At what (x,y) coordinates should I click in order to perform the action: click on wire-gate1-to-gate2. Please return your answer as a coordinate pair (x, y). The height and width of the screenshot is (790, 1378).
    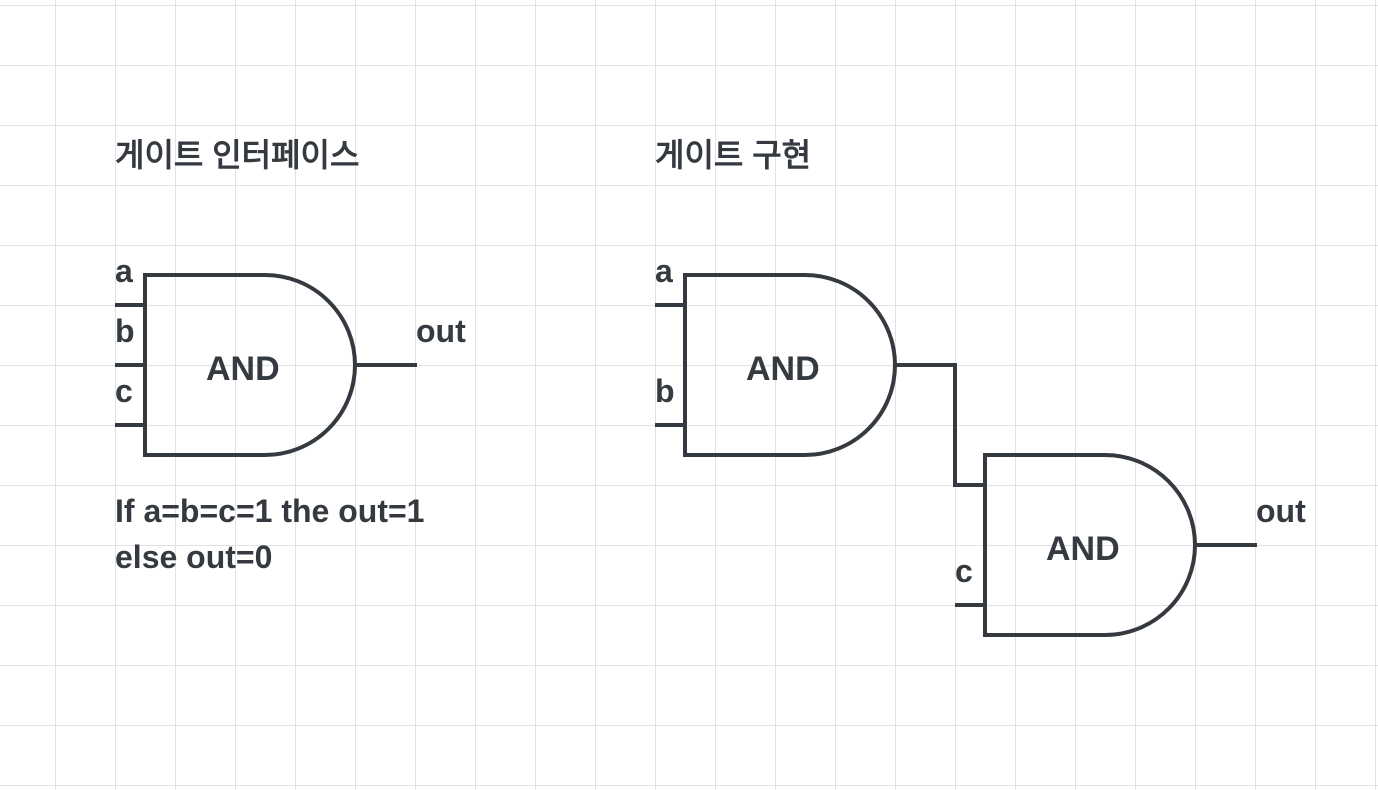
    Looking at the image, I should click on (940, 425).